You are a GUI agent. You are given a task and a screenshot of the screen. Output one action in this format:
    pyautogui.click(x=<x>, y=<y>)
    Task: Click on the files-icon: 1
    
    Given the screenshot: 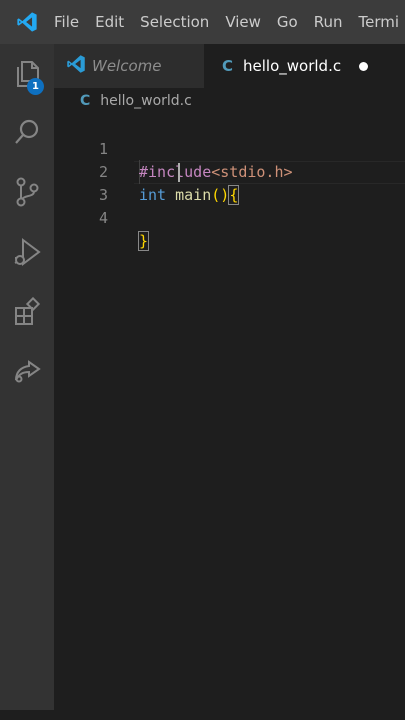 What is the action you would take?
    pyautogui.click(x=27, y=74)
    